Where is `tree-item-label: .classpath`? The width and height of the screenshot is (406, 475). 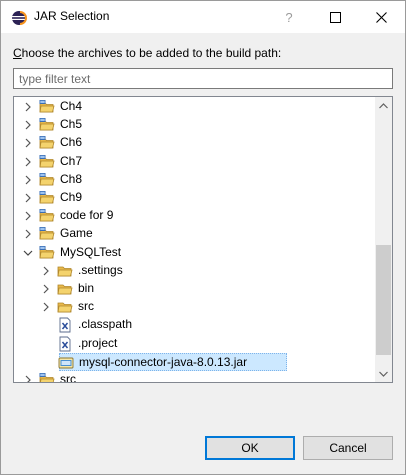
tree-item-label: .classpath is located at coordinates (105, 324).